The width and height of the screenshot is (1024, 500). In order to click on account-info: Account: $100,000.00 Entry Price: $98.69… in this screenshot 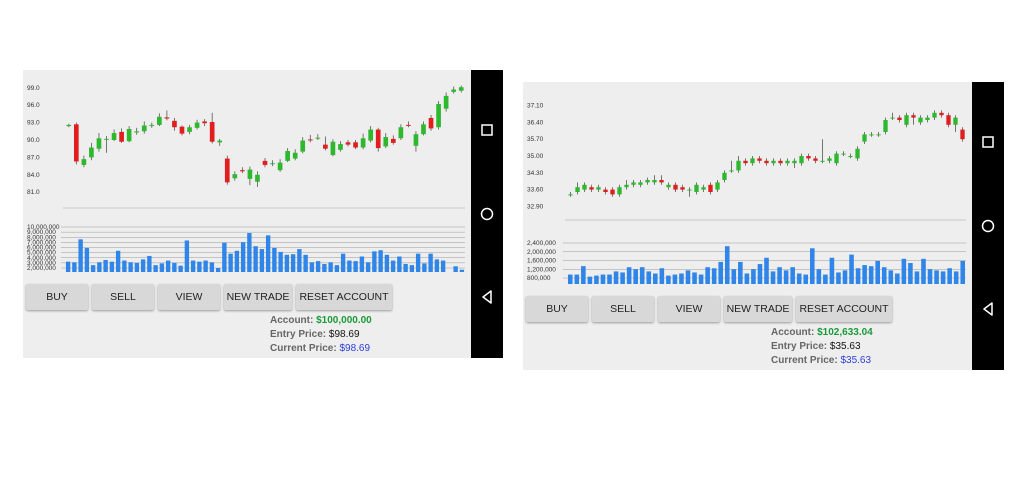, I will do `click(321, 335)`.